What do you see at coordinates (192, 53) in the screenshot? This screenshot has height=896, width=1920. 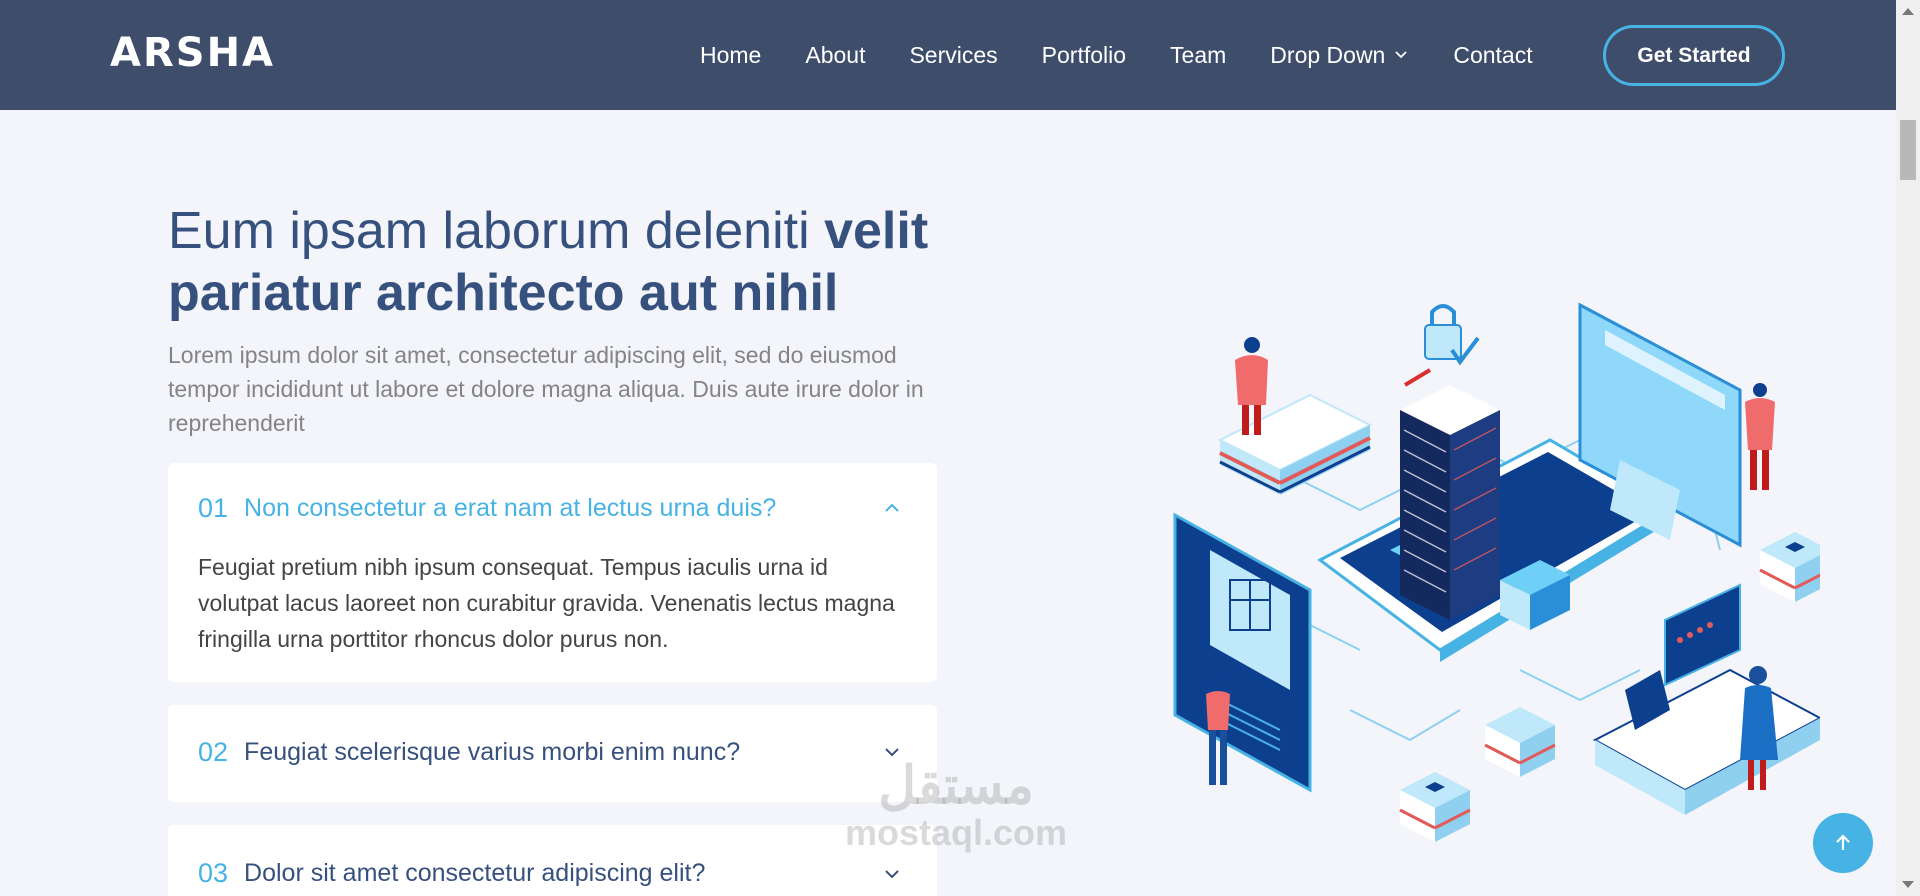 I see `site-logo: ARSHA` at bounding box center [192, 53].